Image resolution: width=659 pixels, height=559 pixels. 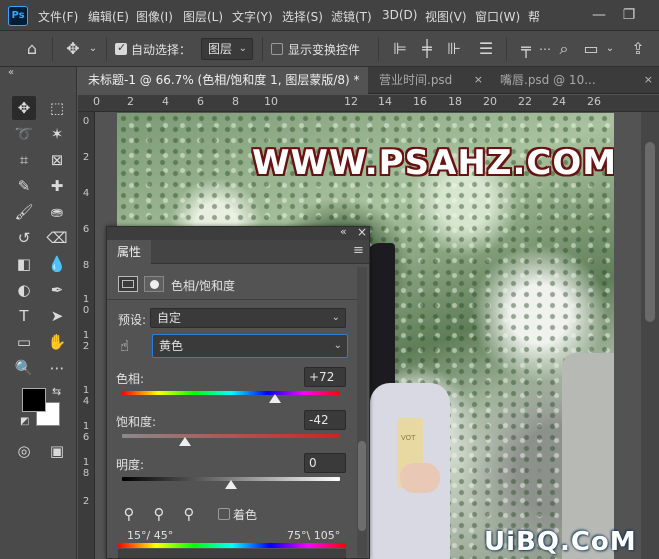 What do you see at coordinates (24, 316) in the screenshot?
I see `type-tool-icon: T` at bounding box center [24, 316].